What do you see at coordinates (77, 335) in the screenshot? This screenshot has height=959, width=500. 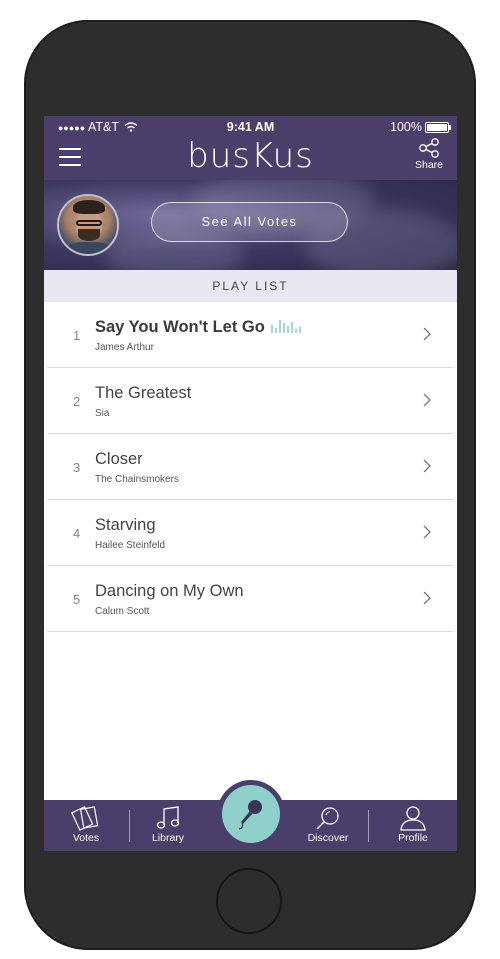 I see `track-number: 1` at bounding box center [77, 335].